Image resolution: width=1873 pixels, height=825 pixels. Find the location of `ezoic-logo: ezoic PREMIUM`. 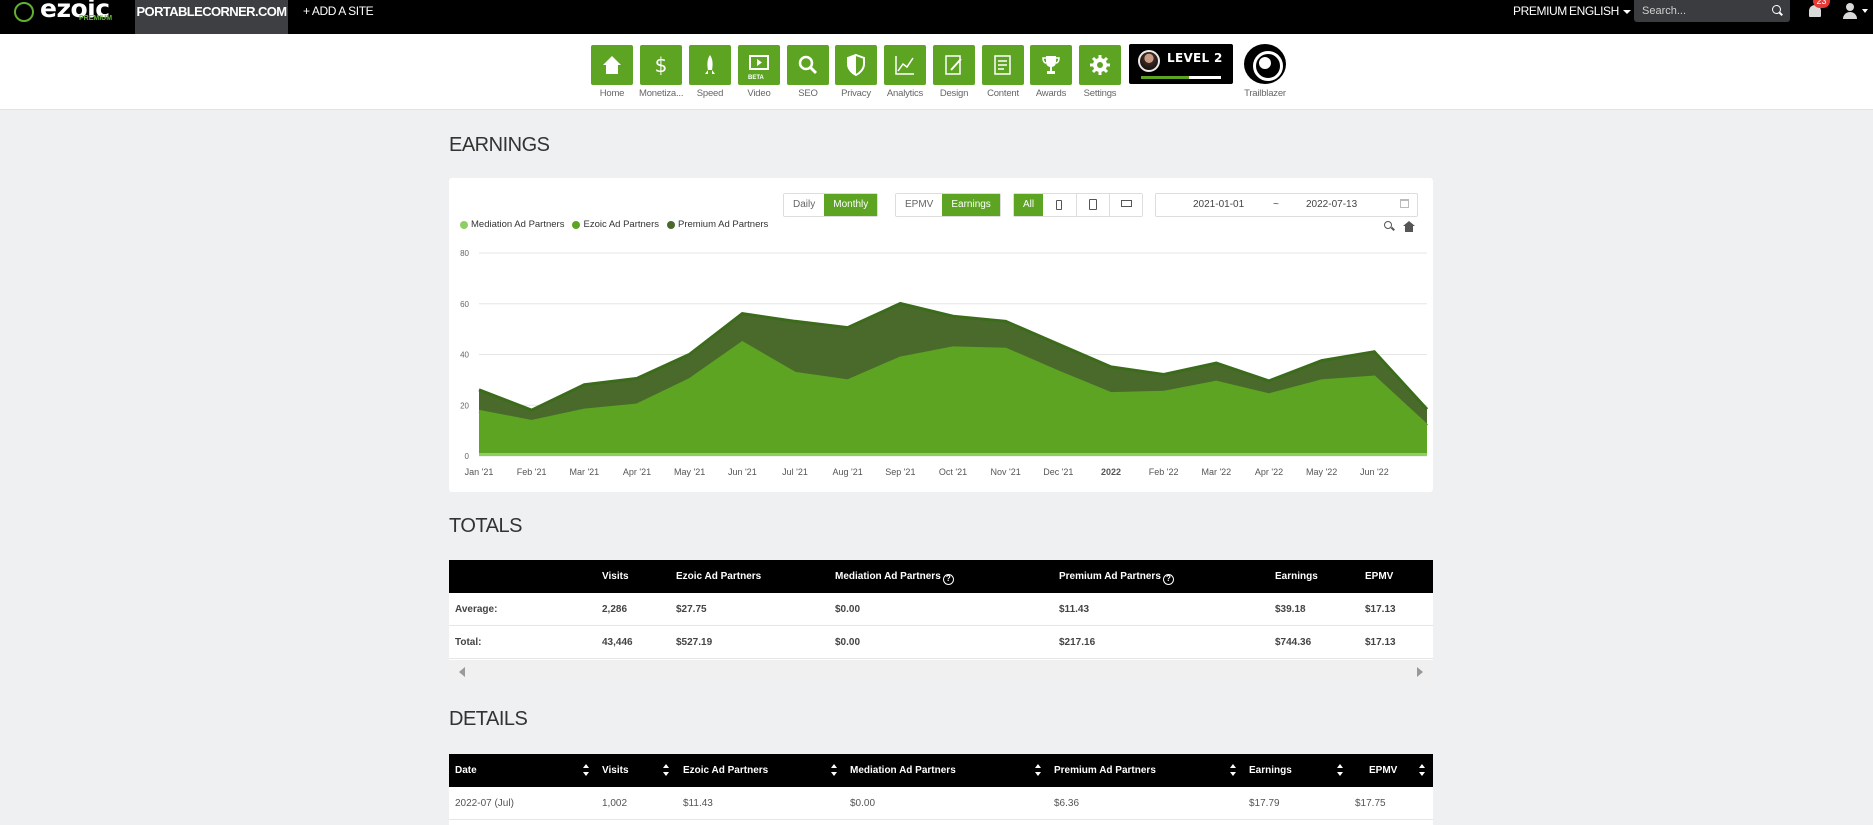

ezoic-logo: ezoic PREMIUM is located at coordinates (67, 13).